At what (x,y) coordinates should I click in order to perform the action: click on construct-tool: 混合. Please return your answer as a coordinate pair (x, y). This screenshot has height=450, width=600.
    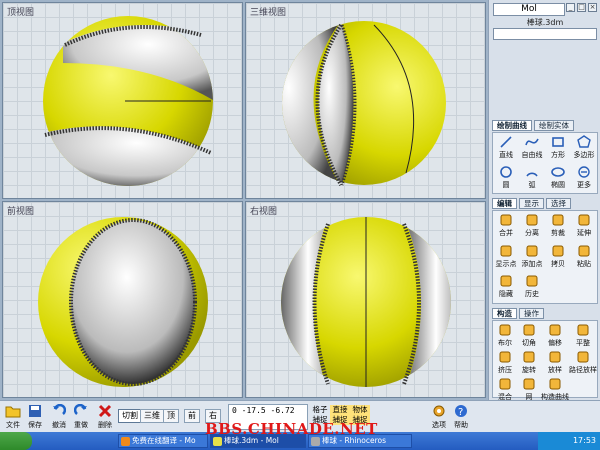
    Looking at the image, I should click on (505, 388).